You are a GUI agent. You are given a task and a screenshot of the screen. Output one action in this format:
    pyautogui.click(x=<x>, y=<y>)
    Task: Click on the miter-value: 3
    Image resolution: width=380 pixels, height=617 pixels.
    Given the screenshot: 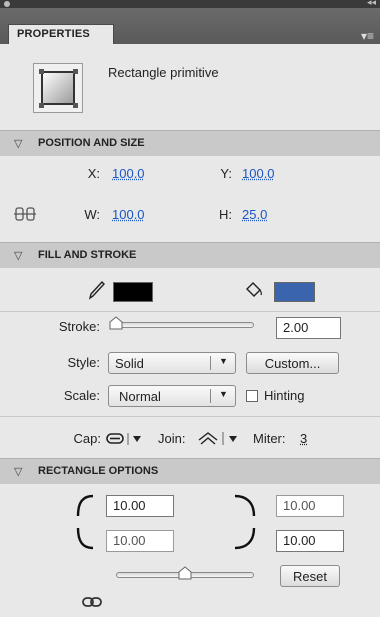 What is the action you would take?
    pyautogui.click(x=303, y=438)
    